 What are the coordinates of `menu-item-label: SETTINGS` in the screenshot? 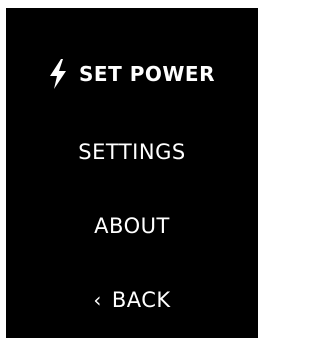 It's located at (132, 152).